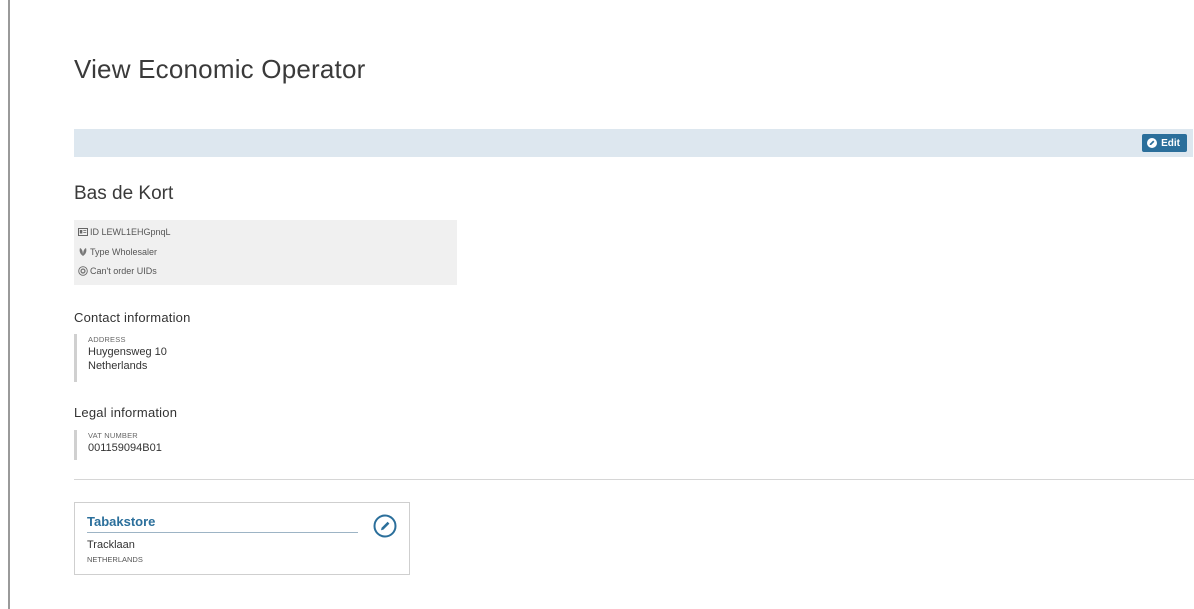 The image size is (1194, 609). I want to click on left-border, so click(9, 304).